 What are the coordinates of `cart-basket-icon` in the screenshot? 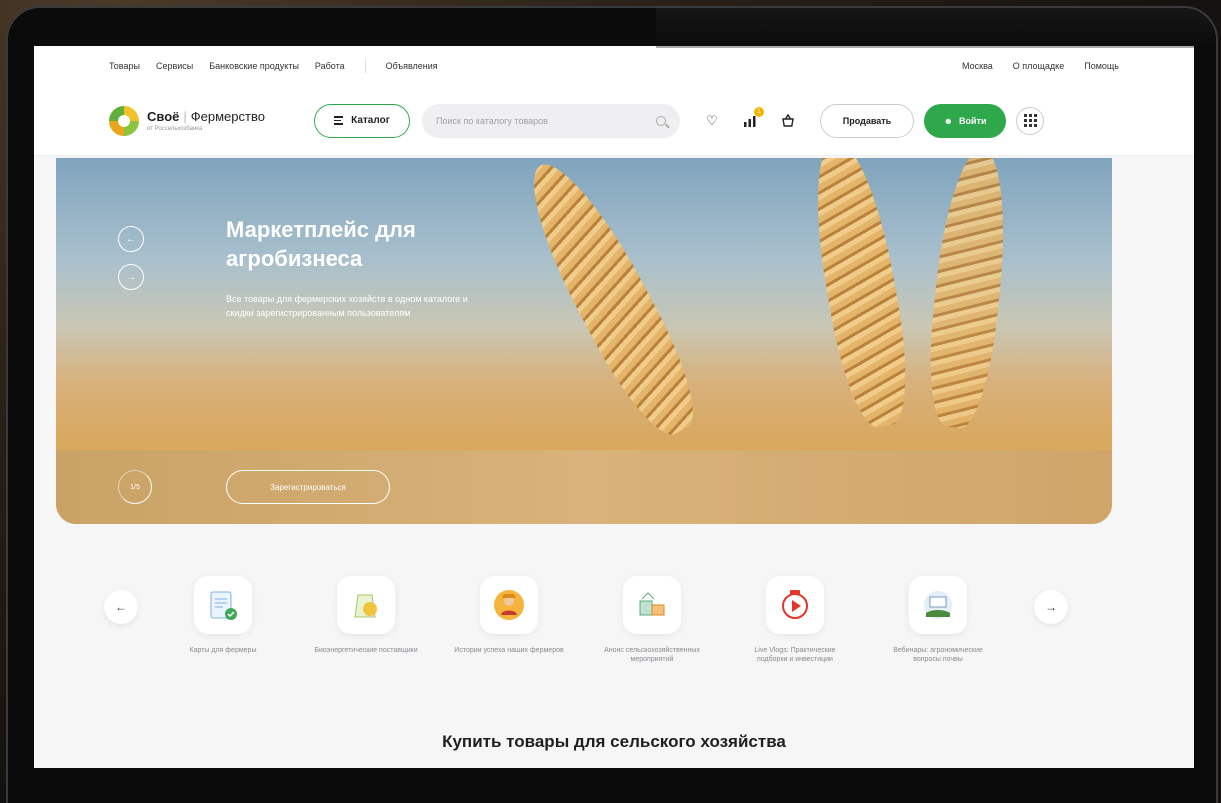 It's located at (788, 121).